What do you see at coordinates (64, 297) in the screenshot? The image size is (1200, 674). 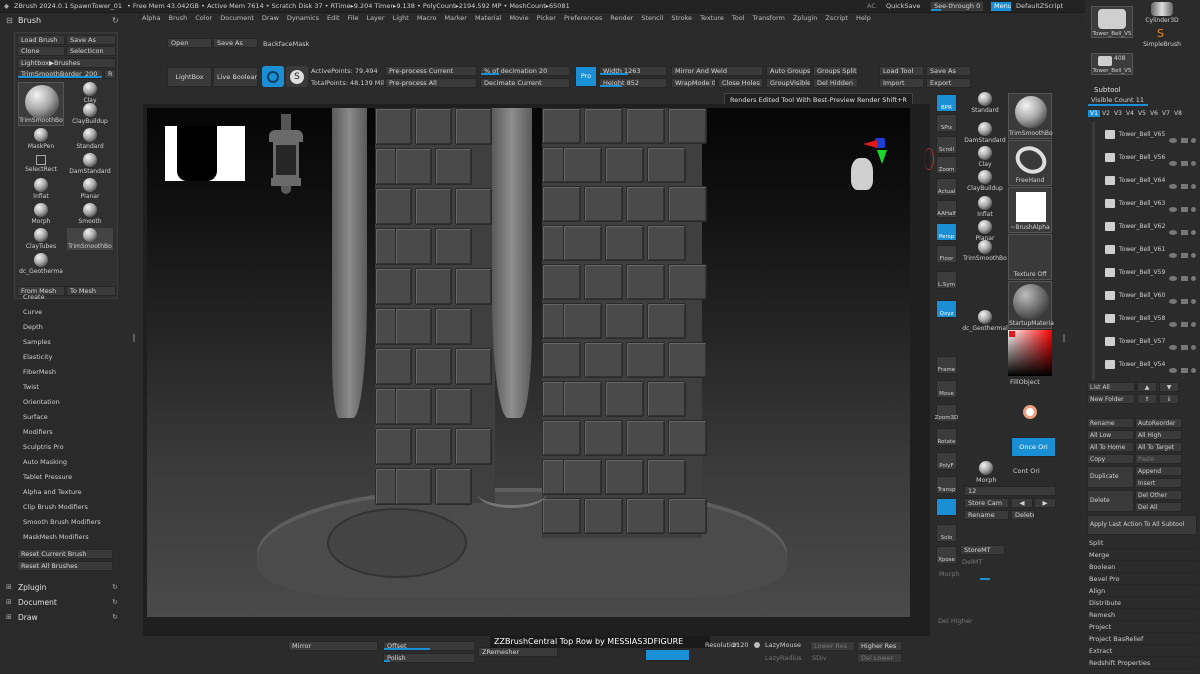 I see `submenu-create: Create` at bounding box center [64, 297].